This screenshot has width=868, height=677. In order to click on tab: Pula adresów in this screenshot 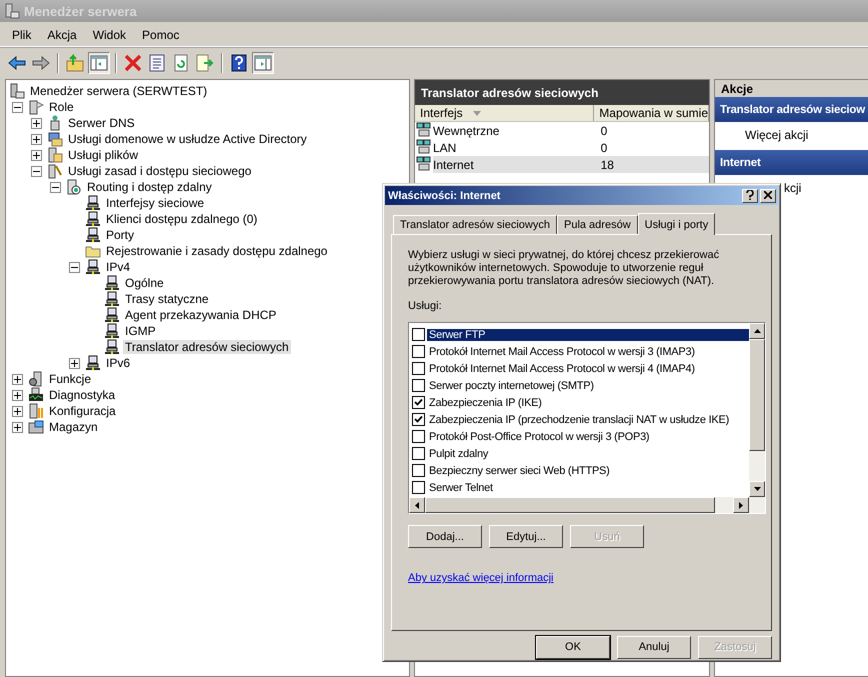, I will do `click(597, 224)`.